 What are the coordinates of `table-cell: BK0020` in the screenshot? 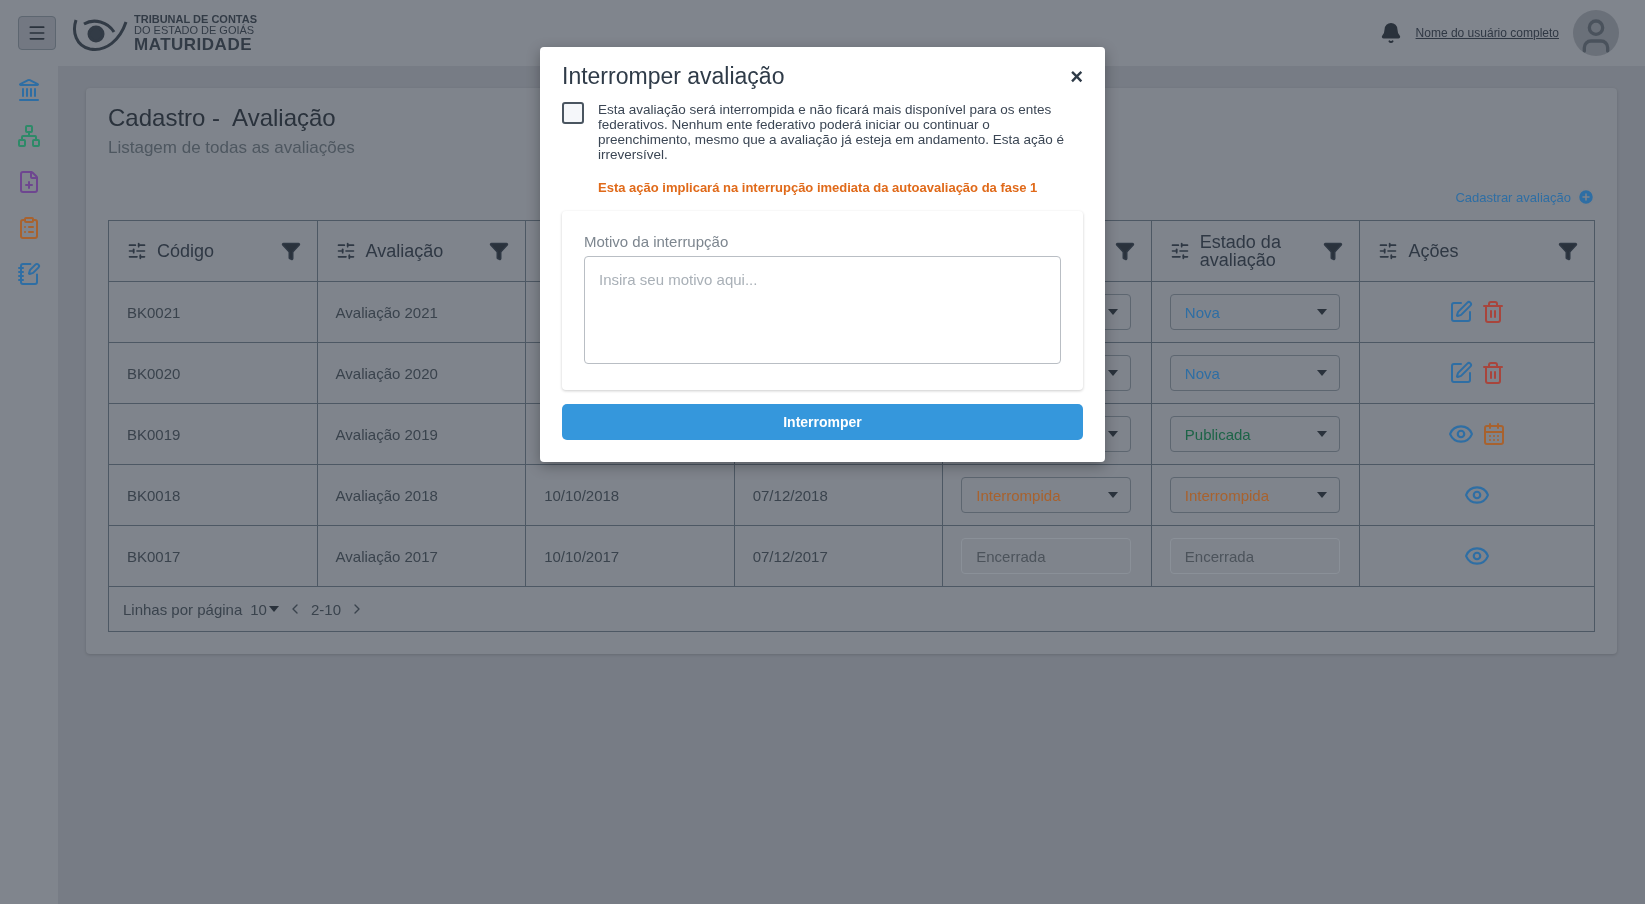 It's located at (154, 373).